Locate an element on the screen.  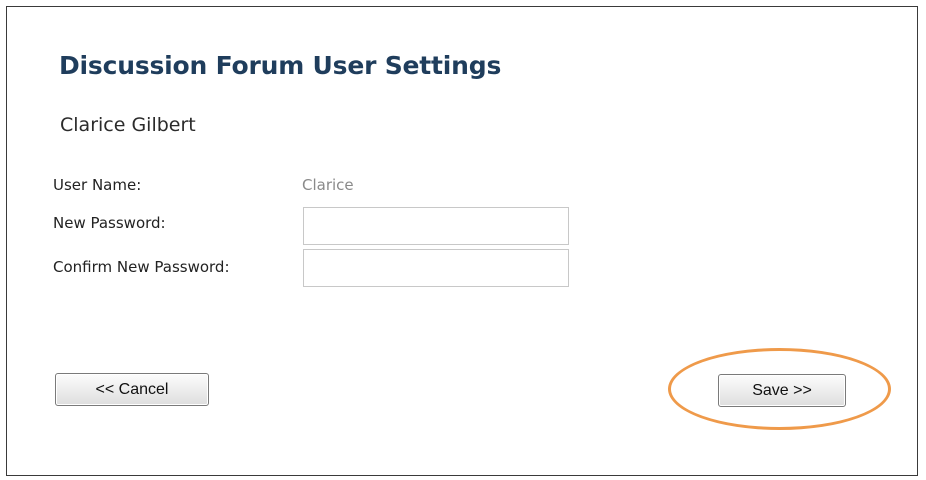
new-password-field is located at coordinates (436, 226).